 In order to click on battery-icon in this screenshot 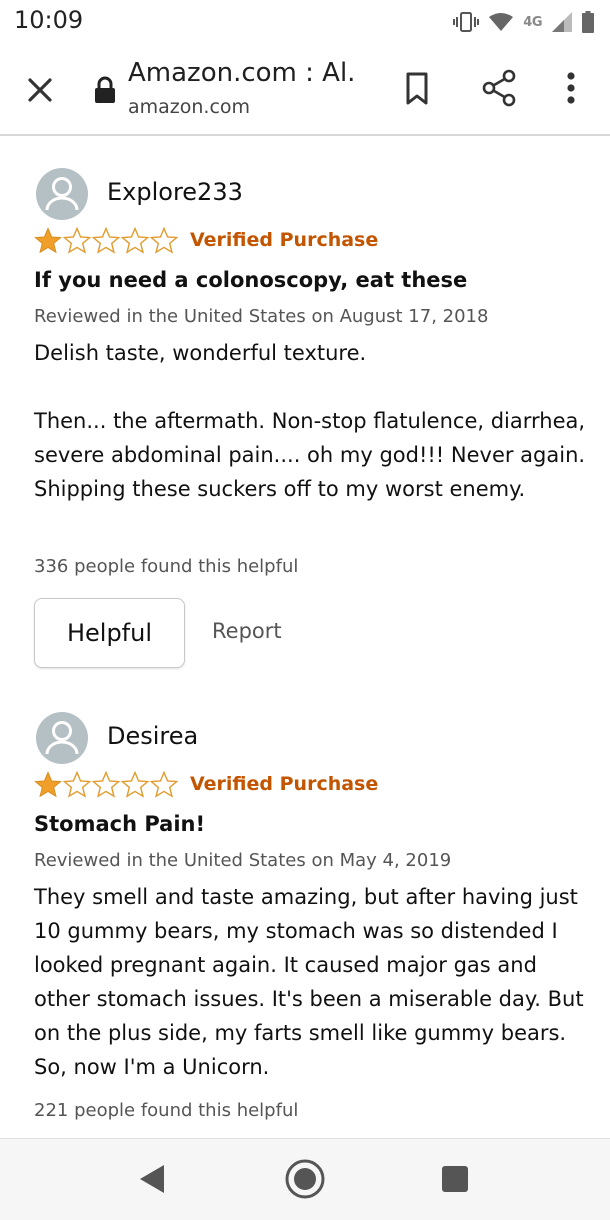, I will do `click(588, 22)`.